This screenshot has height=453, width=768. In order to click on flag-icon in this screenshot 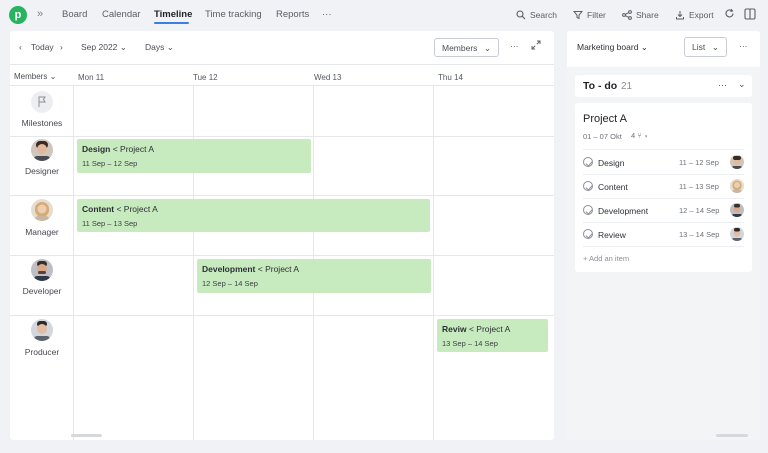, I will do `click(42, 101)`.